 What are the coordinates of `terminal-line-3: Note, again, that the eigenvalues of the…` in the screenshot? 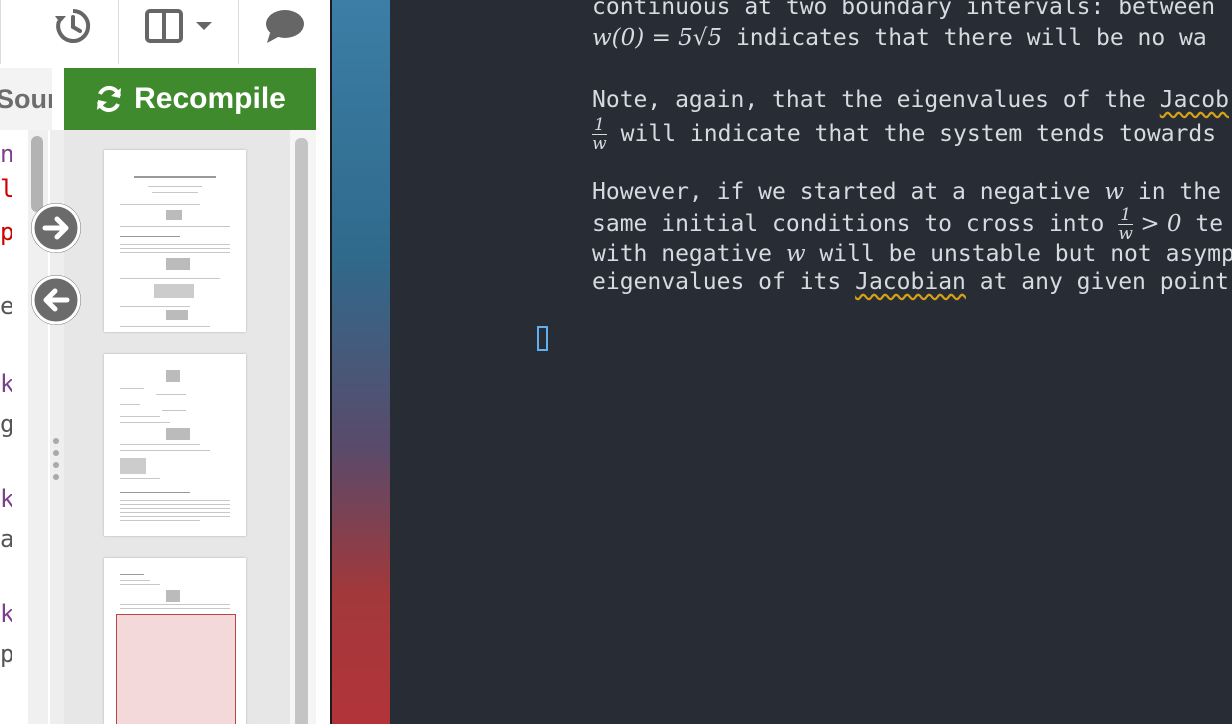 It's located at (910, 100).